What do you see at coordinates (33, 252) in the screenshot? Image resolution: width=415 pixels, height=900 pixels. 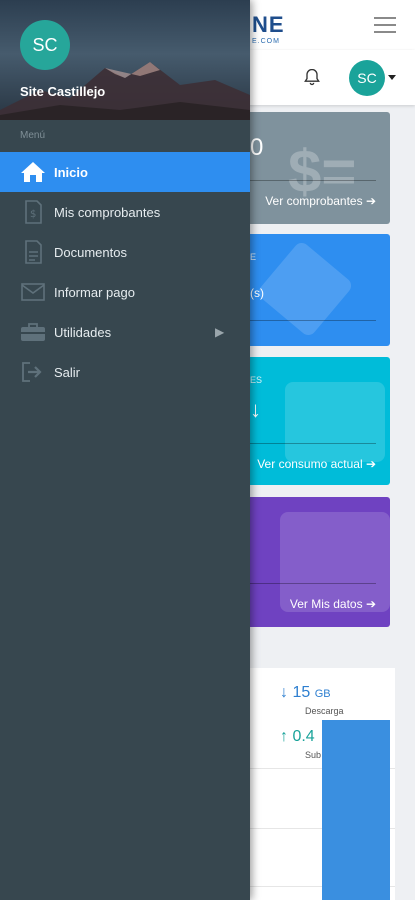 I see `document-icon` at bounding box center [33, 252].